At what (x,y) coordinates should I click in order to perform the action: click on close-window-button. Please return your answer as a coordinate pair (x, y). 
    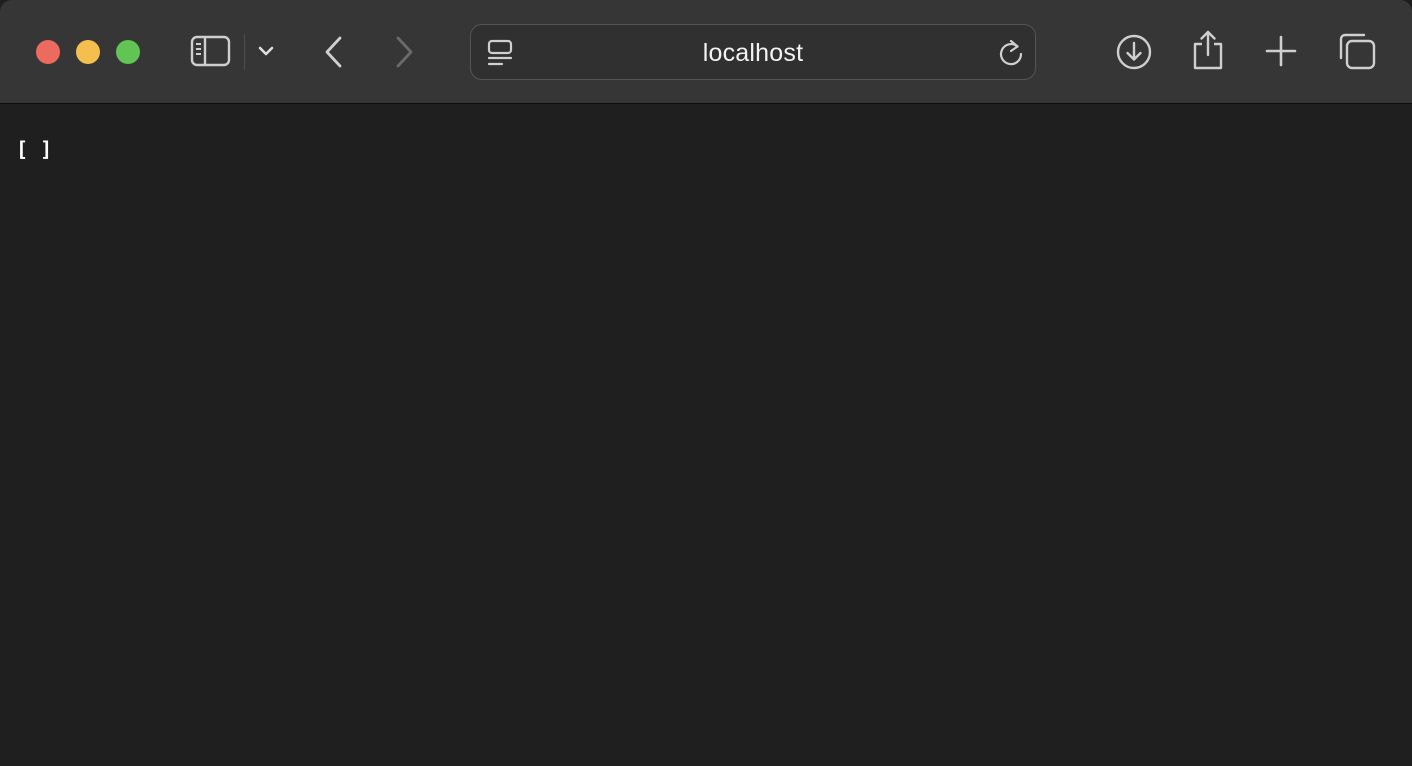
    Looking at the image, I should click on (48, 52).